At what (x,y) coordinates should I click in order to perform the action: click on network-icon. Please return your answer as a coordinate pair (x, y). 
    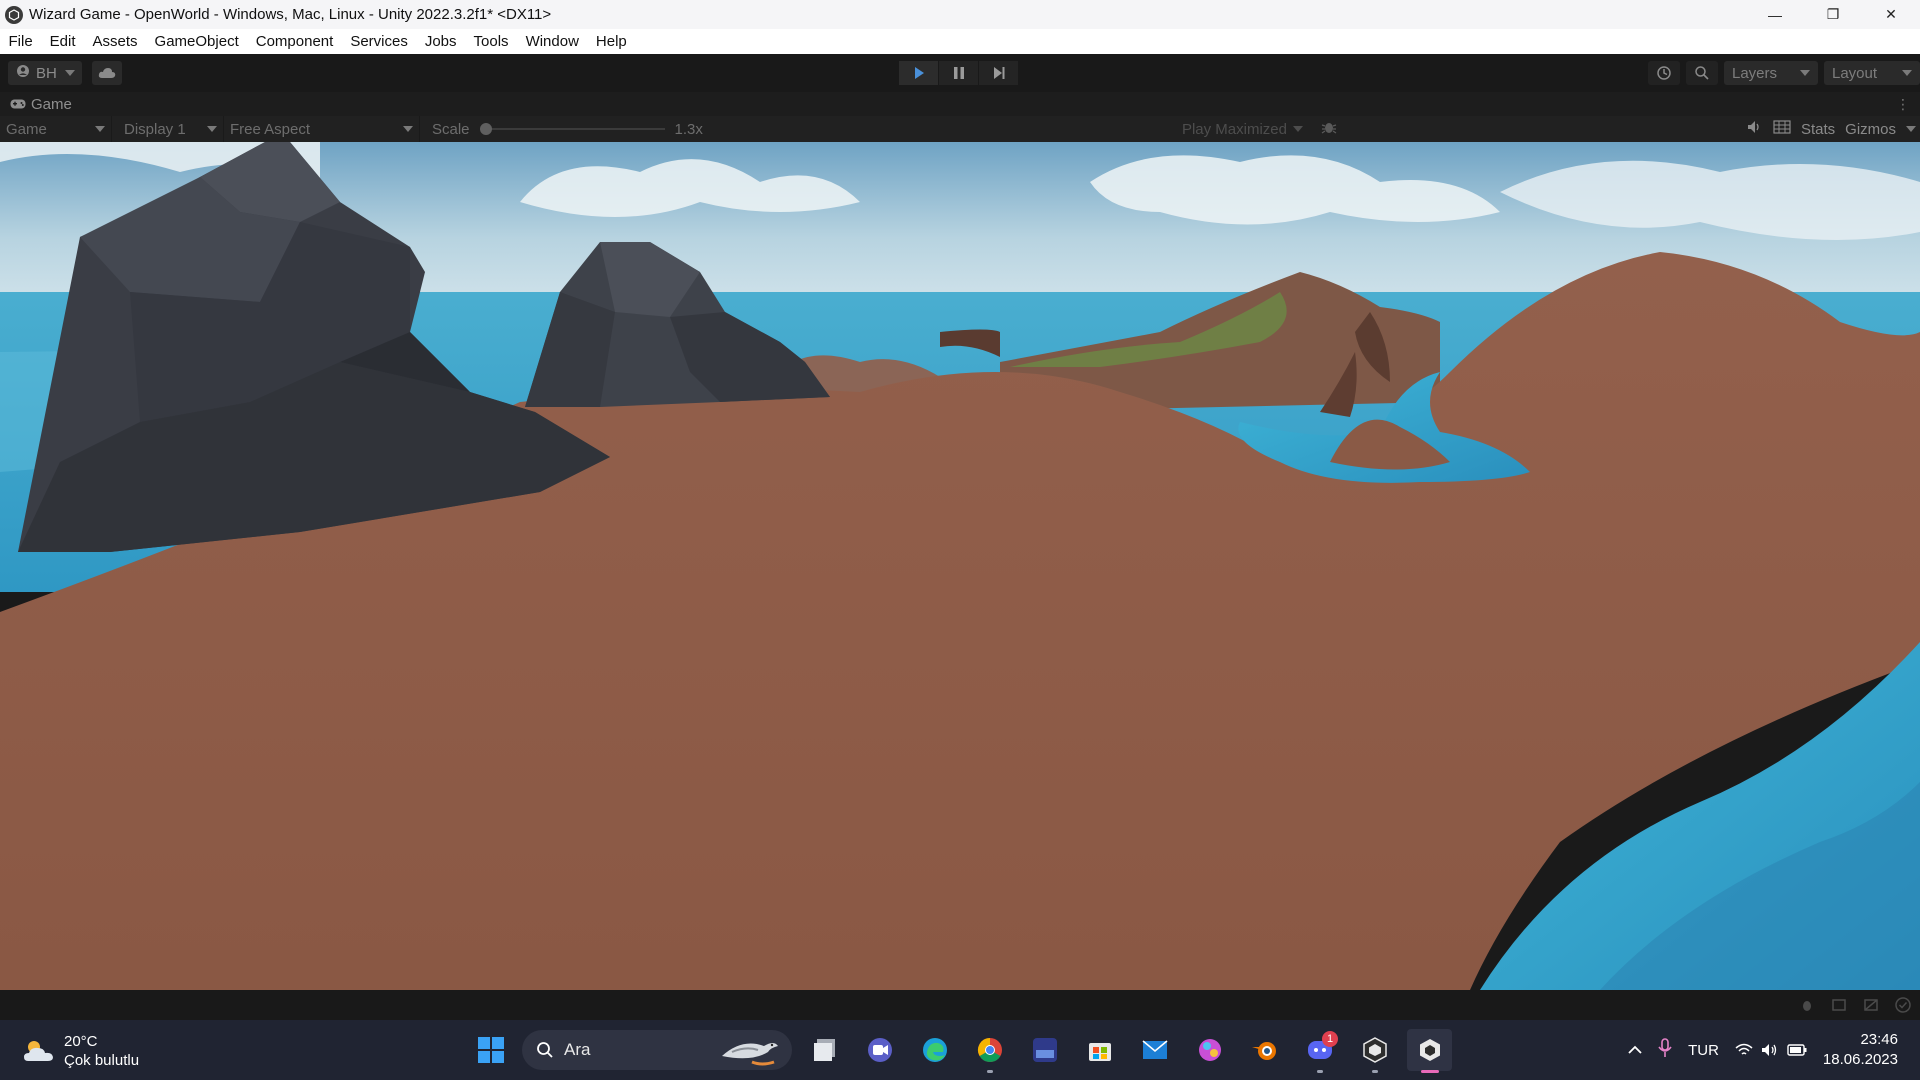
    Looking at the image, I should click on (1871, 1005).